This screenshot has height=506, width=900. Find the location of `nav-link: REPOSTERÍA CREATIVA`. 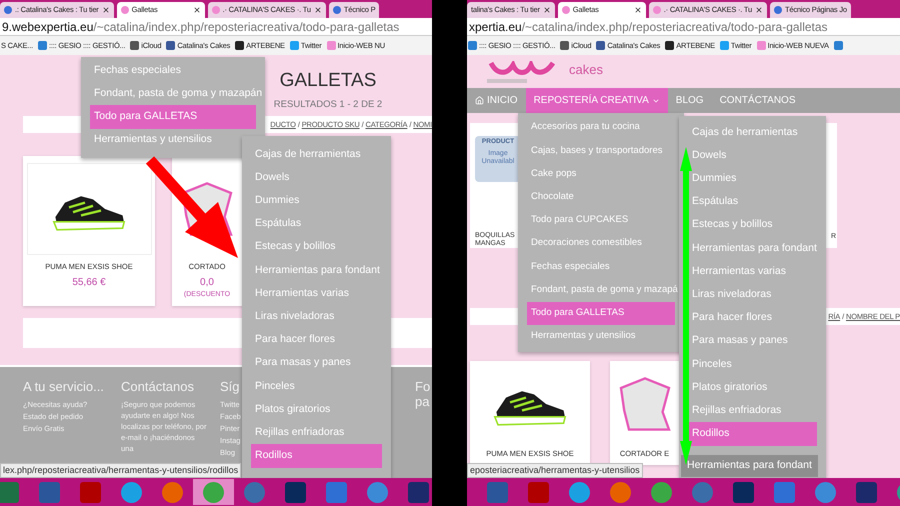

nav-link: REPOSTERÍA CREATIVA is located at coordinates (597, 100).